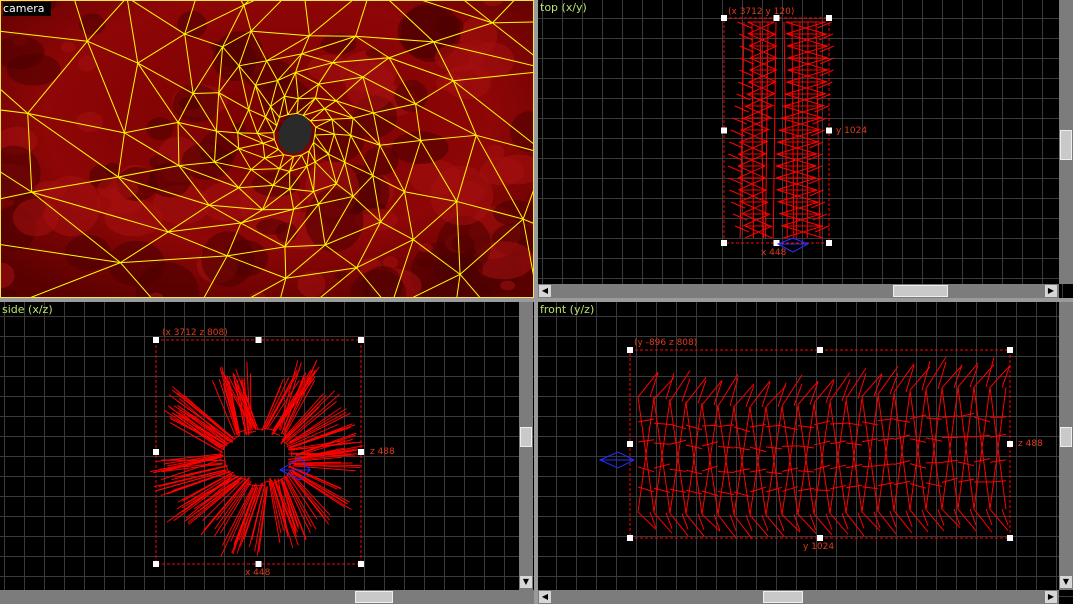 Image resolution: width=1073 pixels, height=604 pixels. What do you see at coordinates (27, 9) in the screenshot?
I see `camera-title: camera` at bounding box center [27, 9].